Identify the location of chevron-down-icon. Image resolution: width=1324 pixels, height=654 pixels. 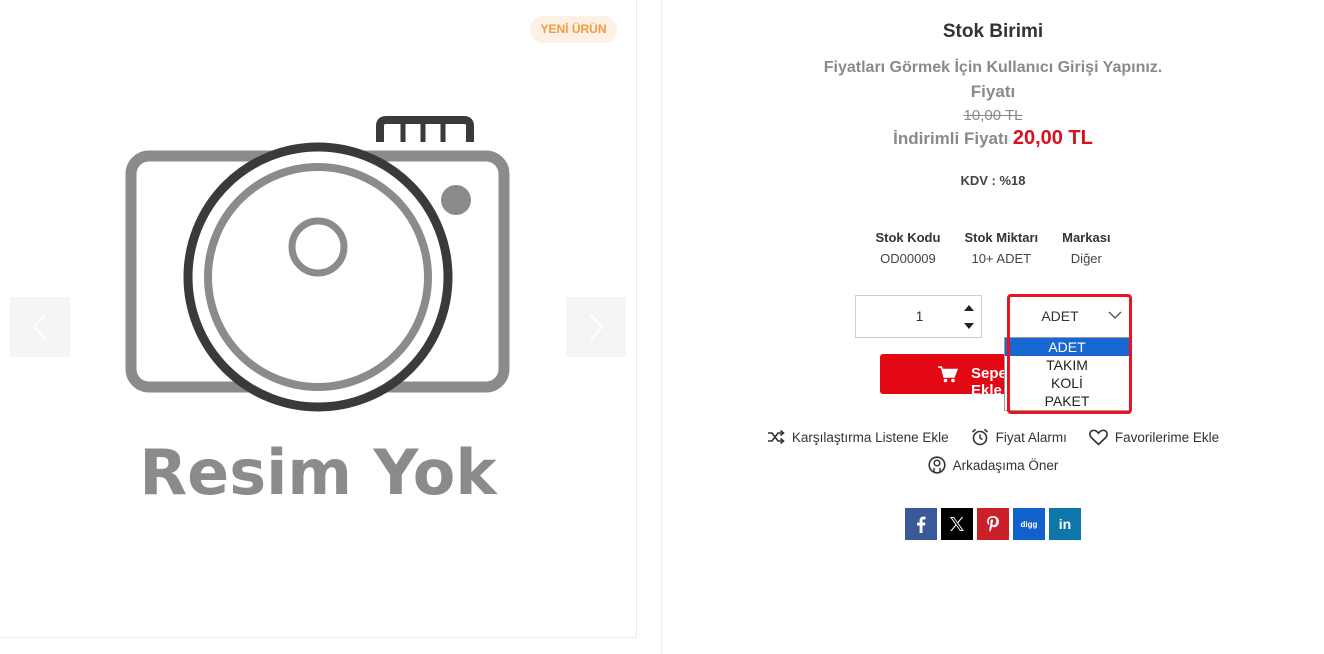
(1115, 315).